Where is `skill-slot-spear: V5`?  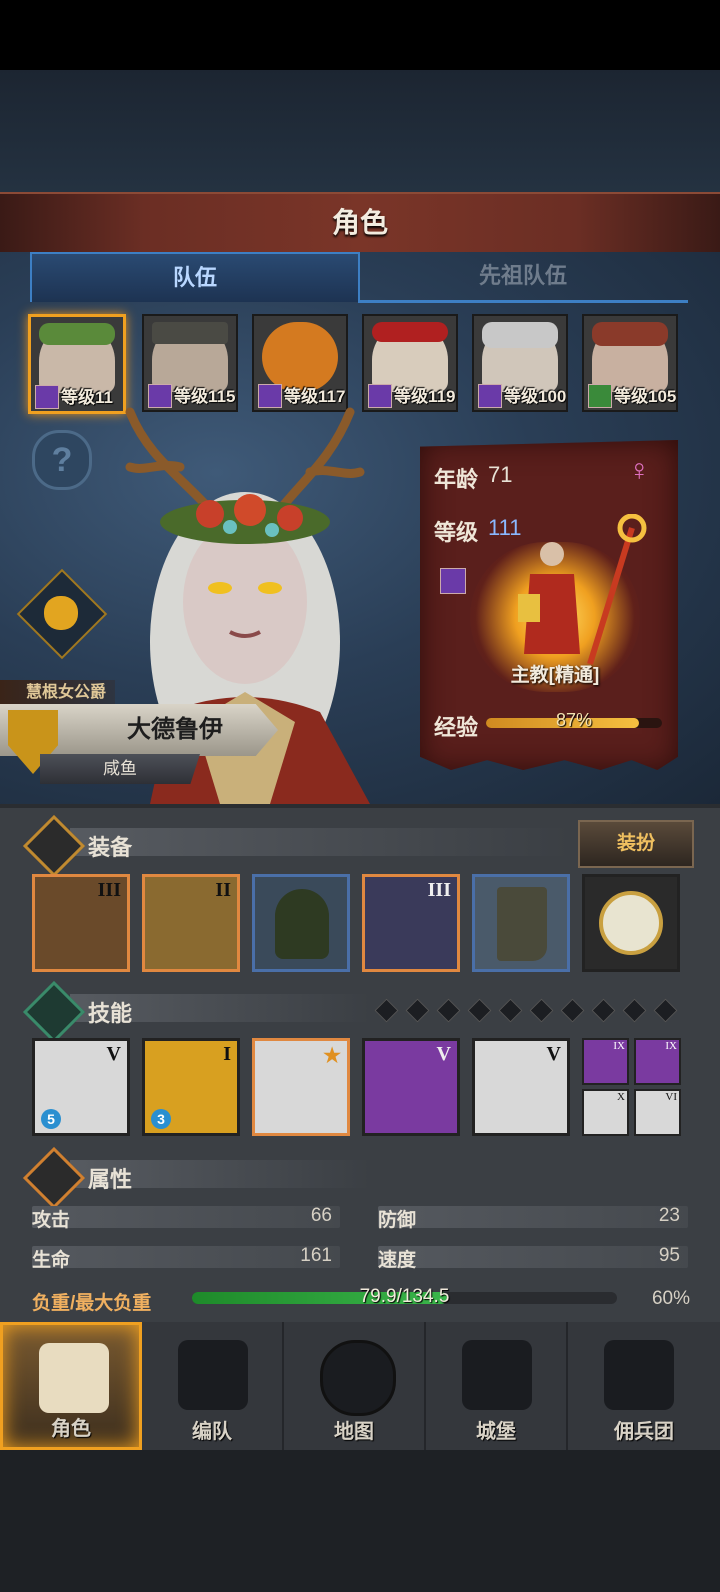 skill-slot-spear: V5 is located at coordinates (81, 1087).